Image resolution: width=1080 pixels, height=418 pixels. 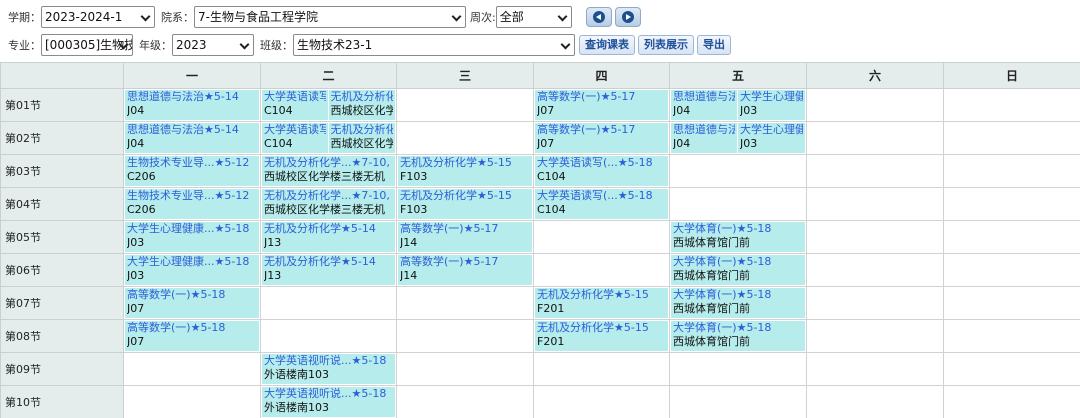 I want to click on course-group: 思想道德与法治★5-14 J04, so click(x=192, y=105).